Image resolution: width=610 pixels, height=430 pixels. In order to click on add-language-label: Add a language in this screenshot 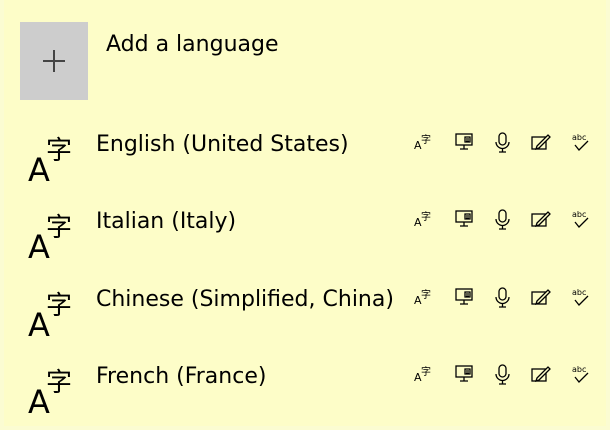, I will do `click(192, 44)`.